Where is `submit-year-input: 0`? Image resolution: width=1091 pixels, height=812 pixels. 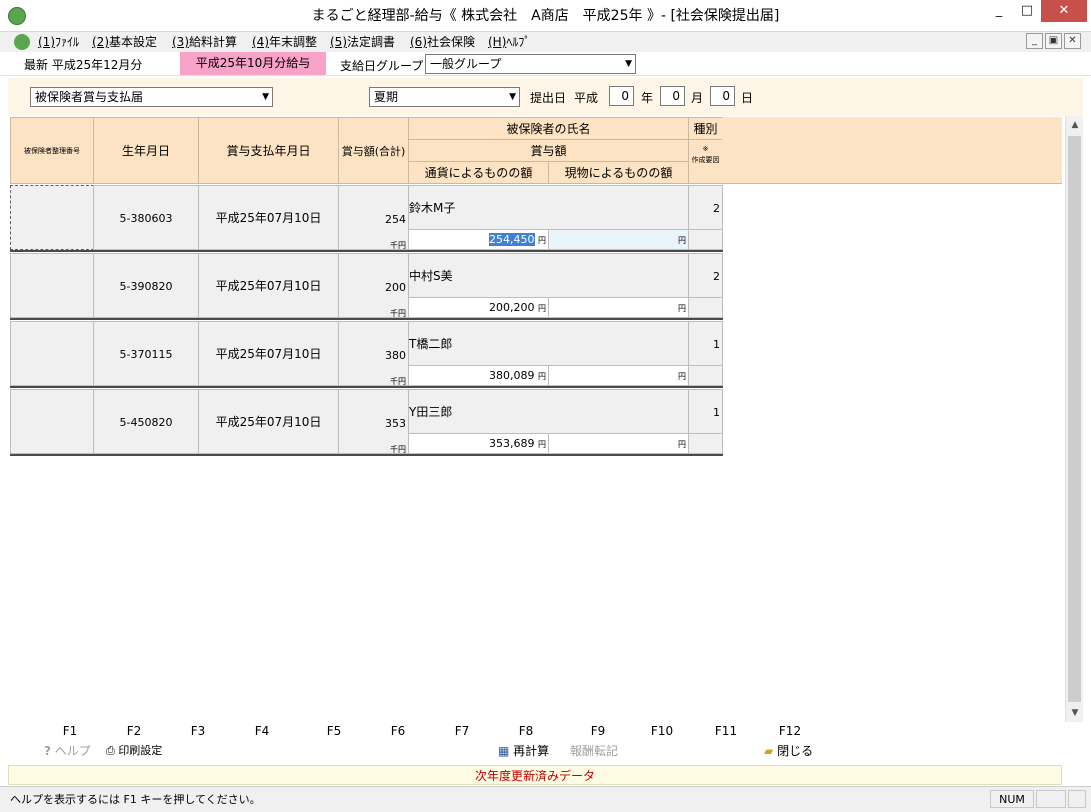
submit-year-input: 0 is located at coordinates (621, 96).